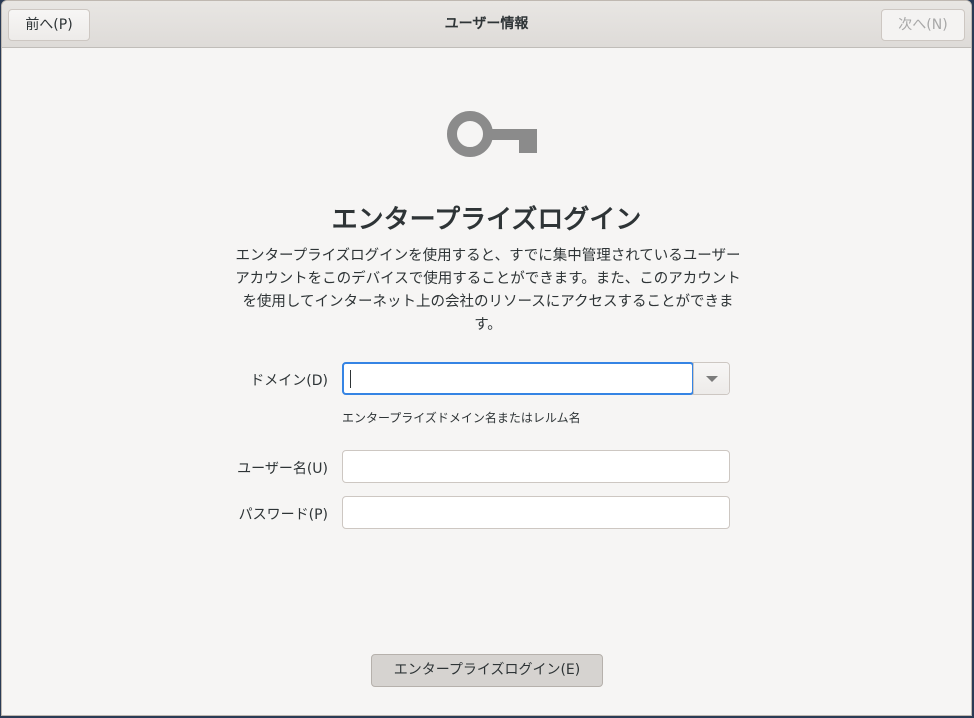  What do you see at coordinates (487, 670) in the screenshot?
I see `enterprise-login-button: エンタープライズログイン(E)` at bounding box center [487, 670].